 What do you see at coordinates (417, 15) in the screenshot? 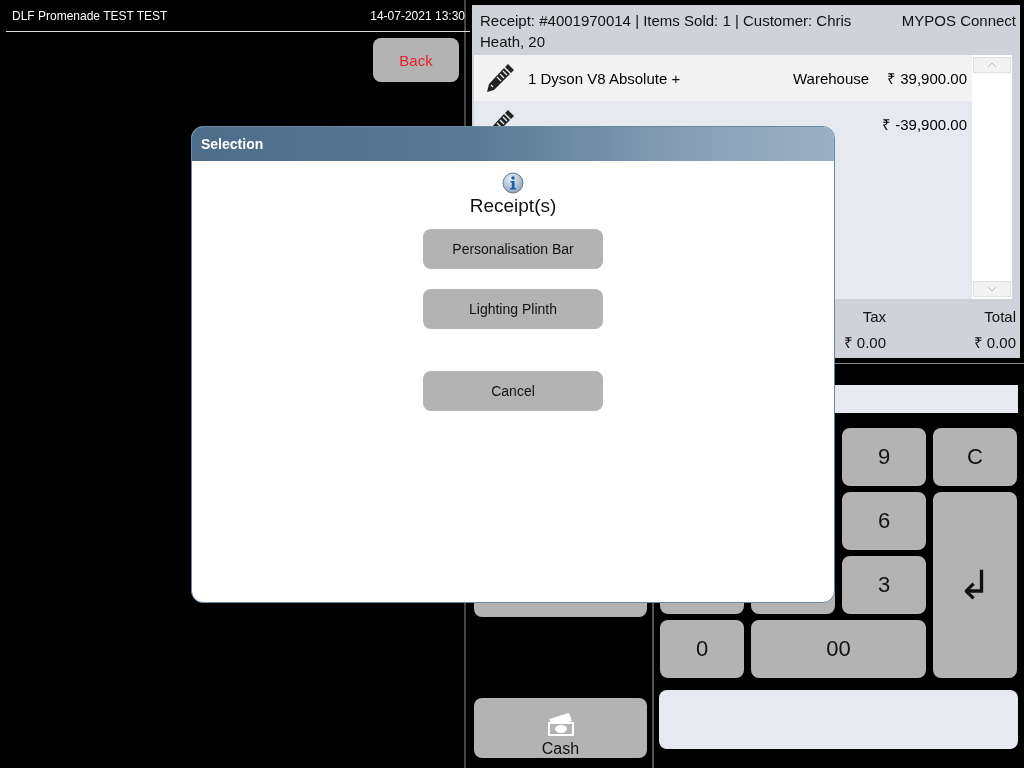
I see `date-time: 14-07-2021 13:30` at bounding box center [417, 15].